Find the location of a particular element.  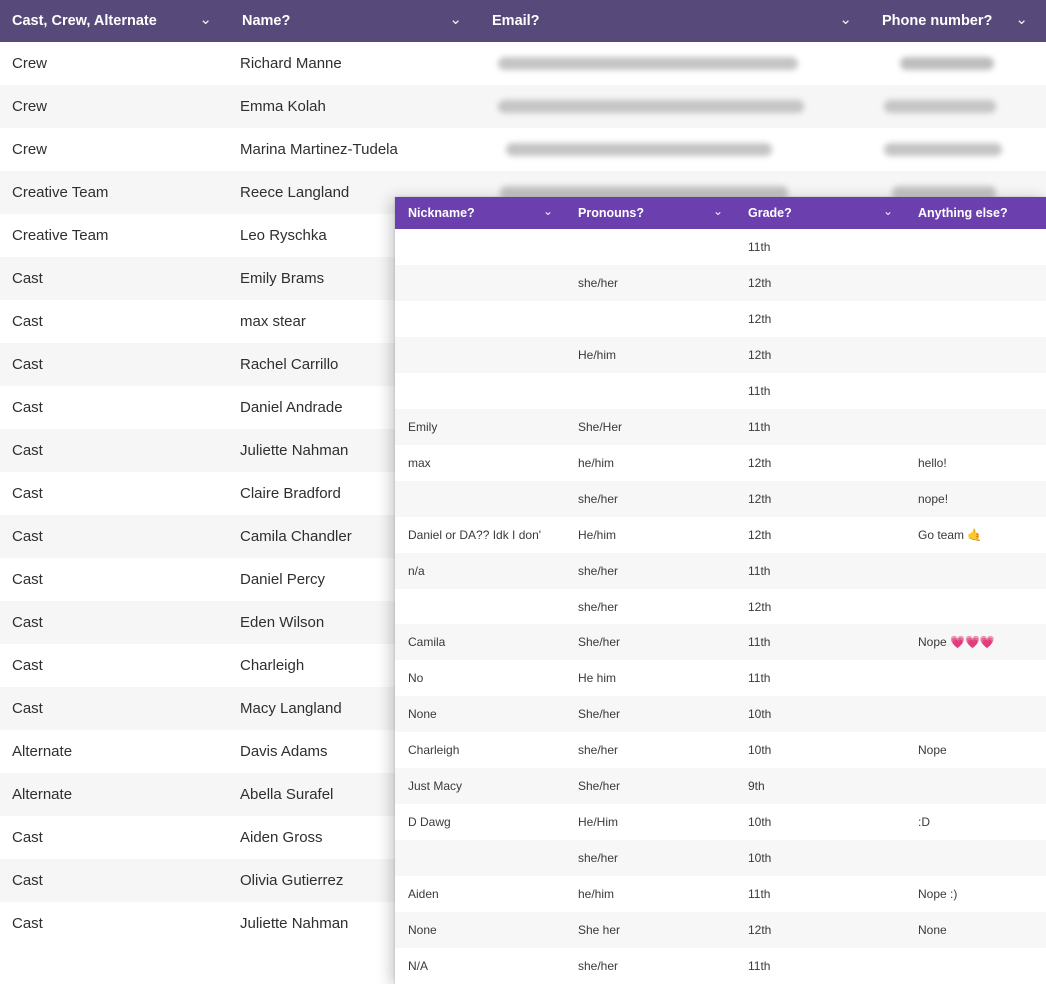

cell-nickname: Emily is located at coordinates (480, 427).